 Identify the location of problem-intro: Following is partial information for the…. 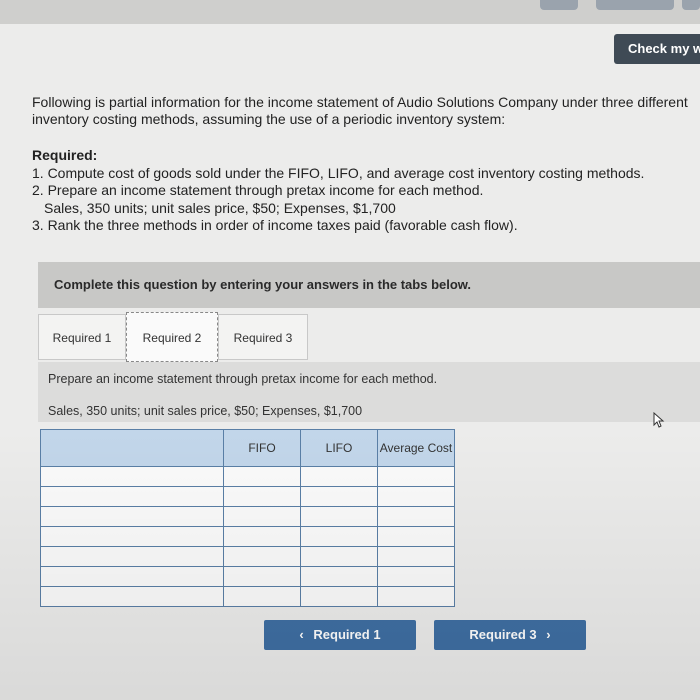
(360, 110).